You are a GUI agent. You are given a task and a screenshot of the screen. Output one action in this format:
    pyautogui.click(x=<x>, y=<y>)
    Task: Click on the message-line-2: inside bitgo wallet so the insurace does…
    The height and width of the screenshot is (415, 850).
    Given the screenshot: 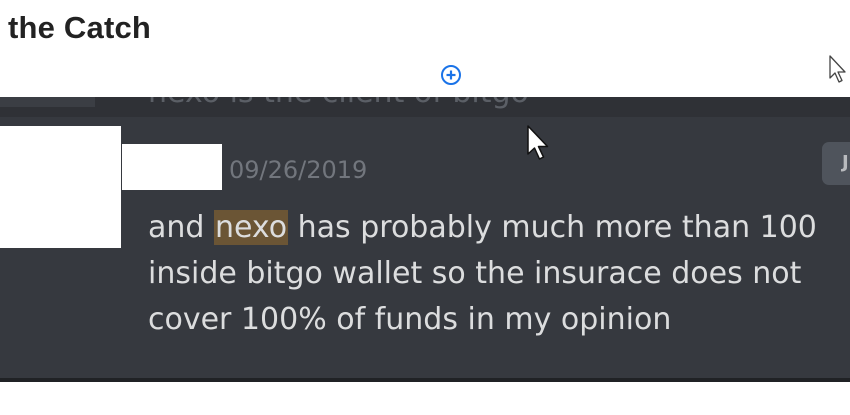 What is the action you would take?
    pyautogui.click(x=475, y=273)
    